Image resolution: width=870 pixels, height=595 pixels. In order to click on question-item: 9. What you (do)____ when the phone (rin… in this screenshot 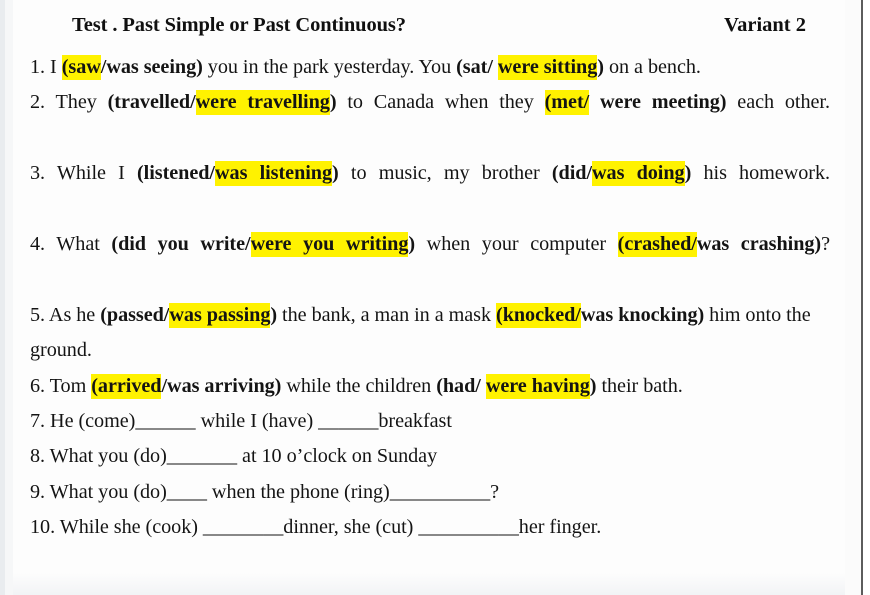, I will do `click(430, 492)`.